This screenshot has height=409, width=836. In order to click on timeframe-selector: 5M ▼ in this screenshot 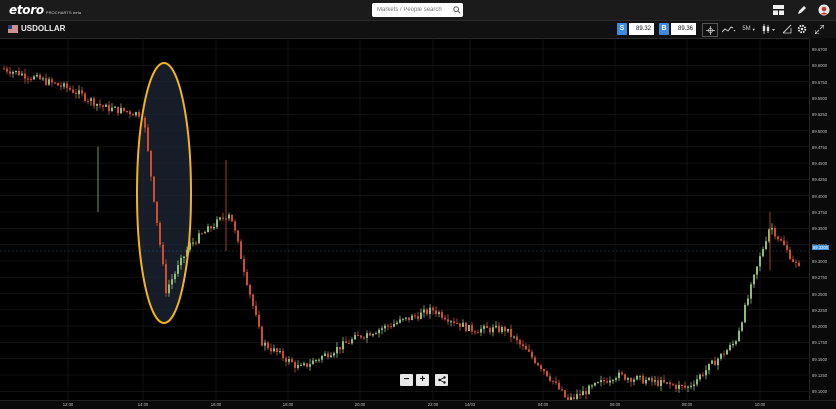, I will do `click(749, 29)`.